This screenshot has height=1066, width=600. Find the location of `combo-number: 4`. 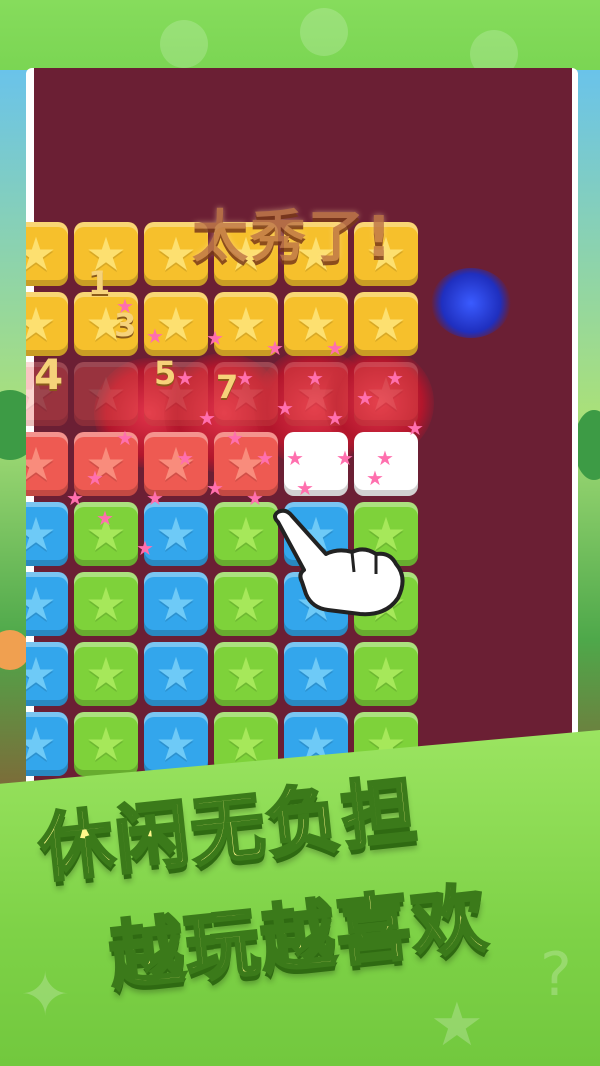

combo-number: 4 is located at coordinates (49, 374).